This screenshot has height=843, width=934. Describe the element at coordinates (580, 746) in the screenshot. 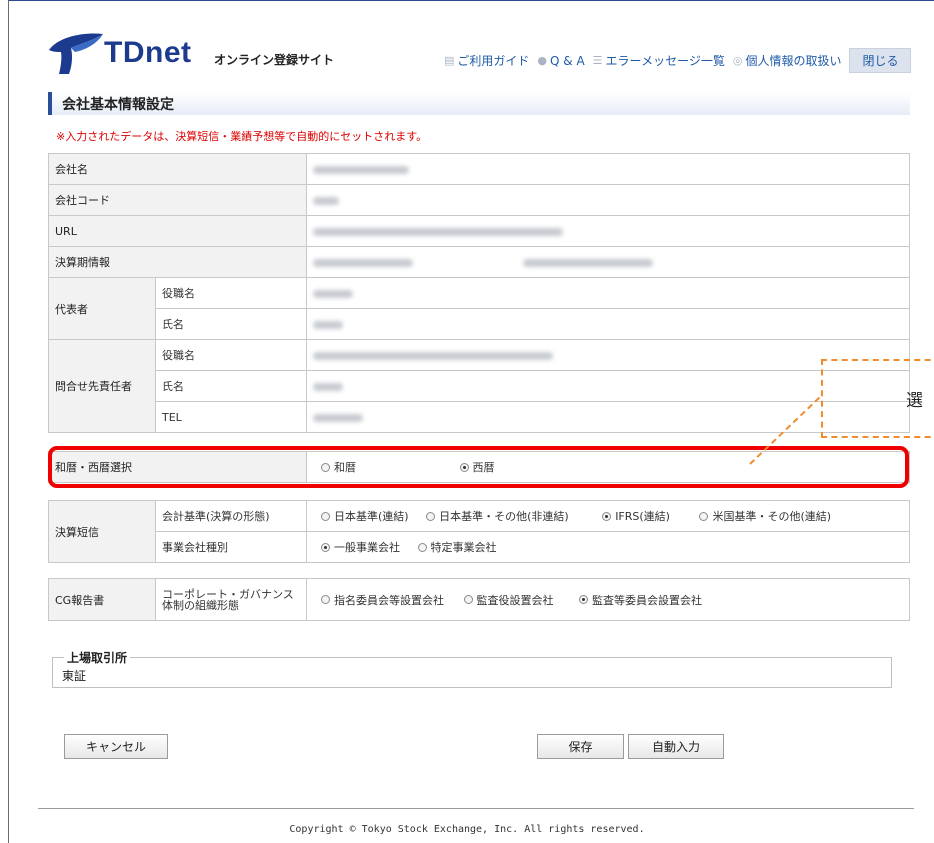

I see `save-button: 保存` at that location.